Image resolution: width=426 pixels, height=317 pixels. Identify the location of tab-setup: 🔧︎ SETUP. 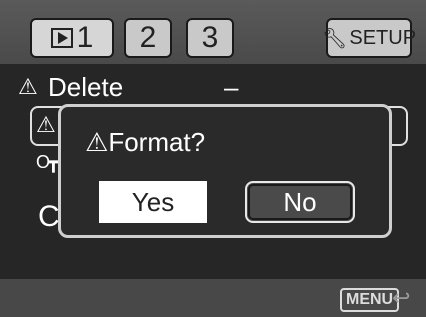
(369, 38).